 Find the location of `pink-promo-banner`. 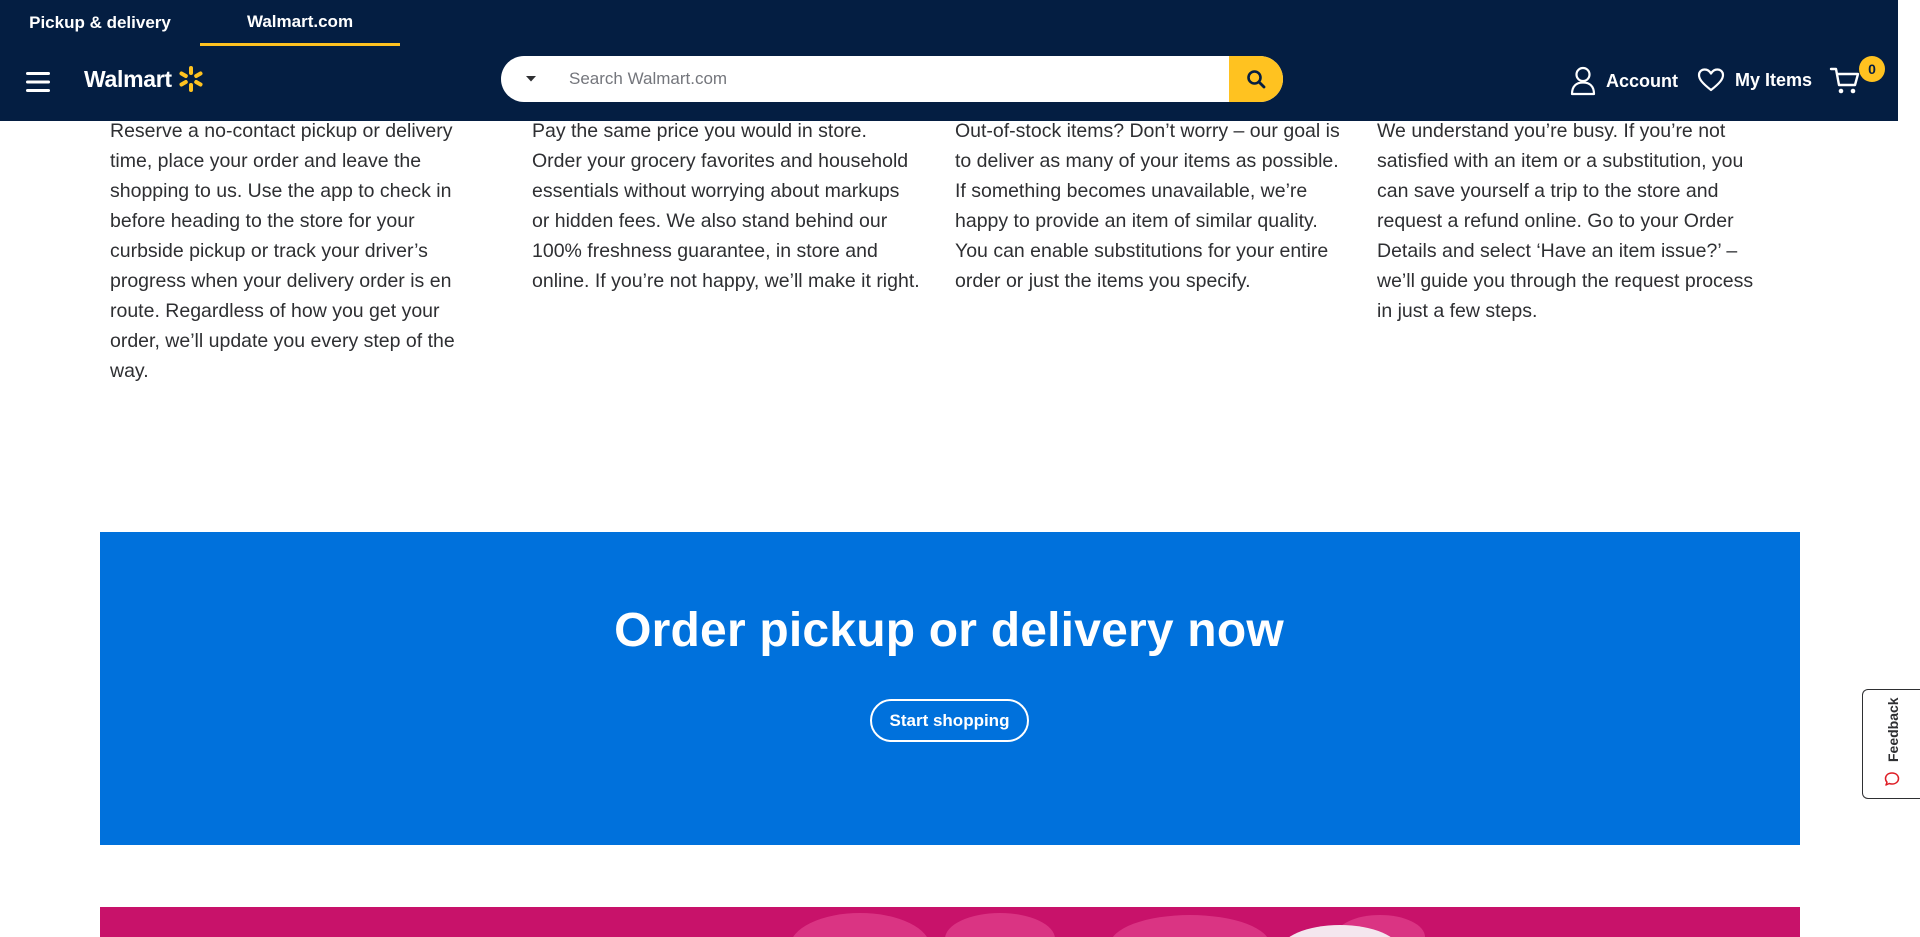

pink-promo-banner is located at coordinates (950, 922).